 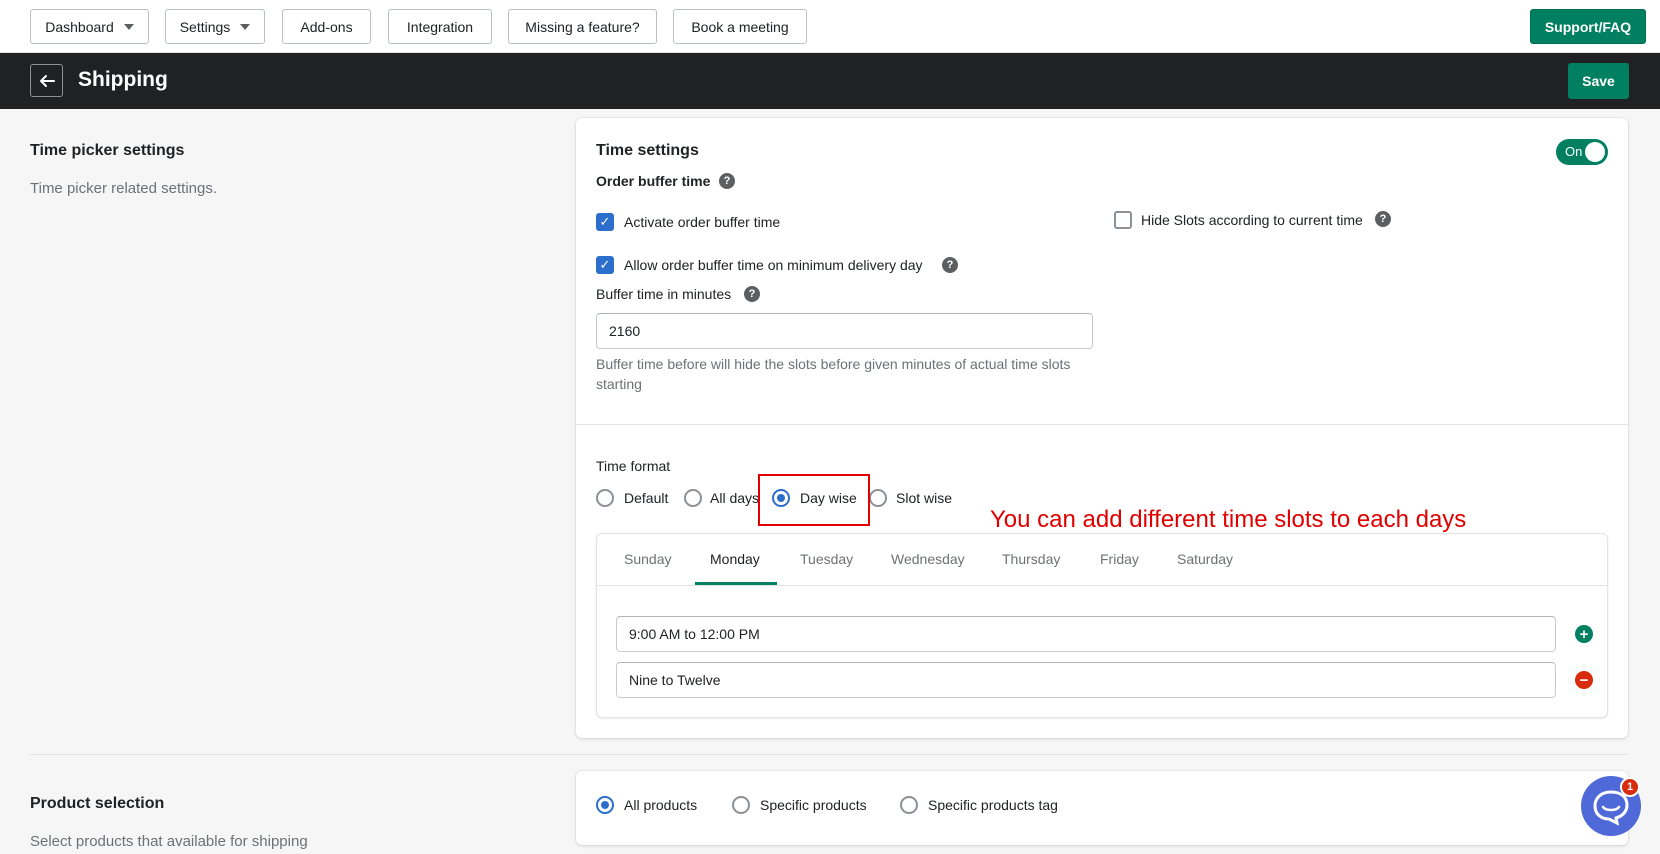 What do you see at coordinates (326, 26) in the screenshot?
I see `nav-addons-button: Add-ons` at bounding box center [326, 26].